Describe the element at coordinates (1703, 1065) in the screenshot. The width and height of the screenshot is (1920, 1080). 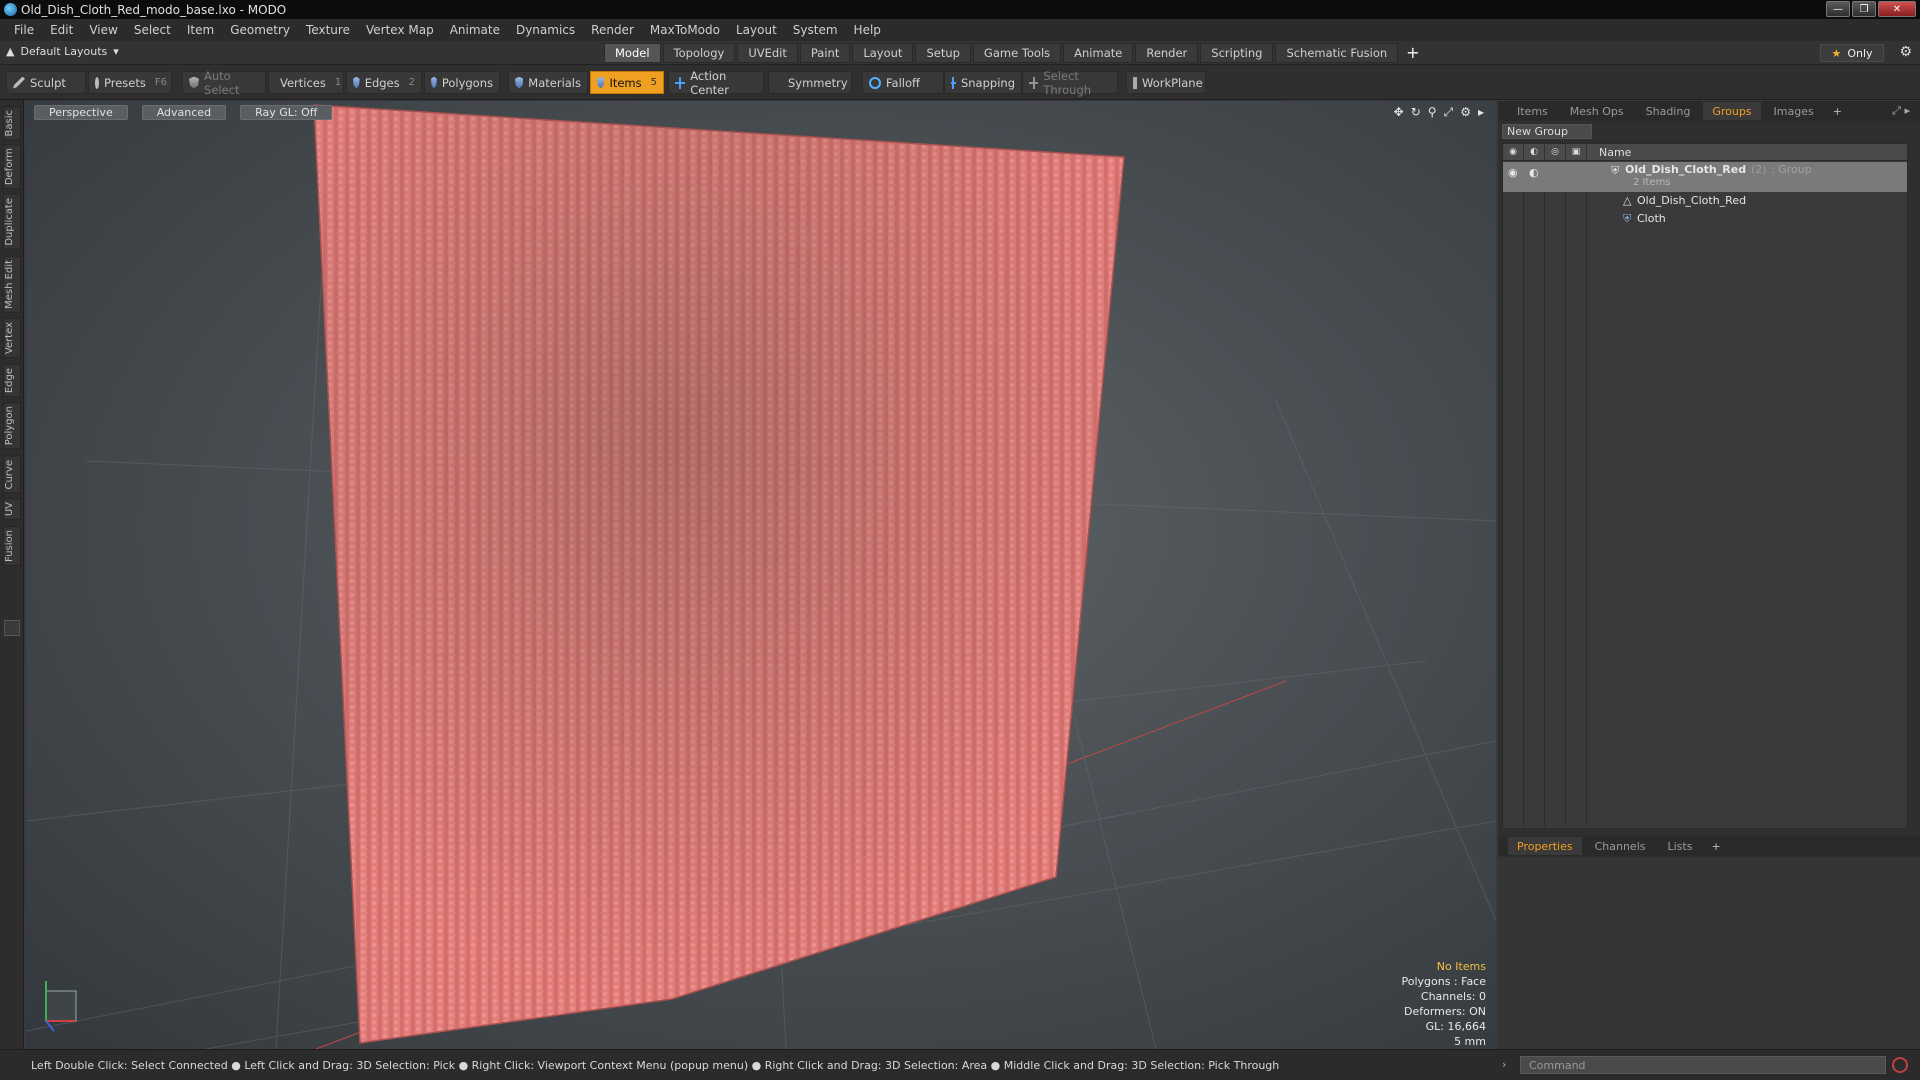
I see `command-input: Command` at that location.